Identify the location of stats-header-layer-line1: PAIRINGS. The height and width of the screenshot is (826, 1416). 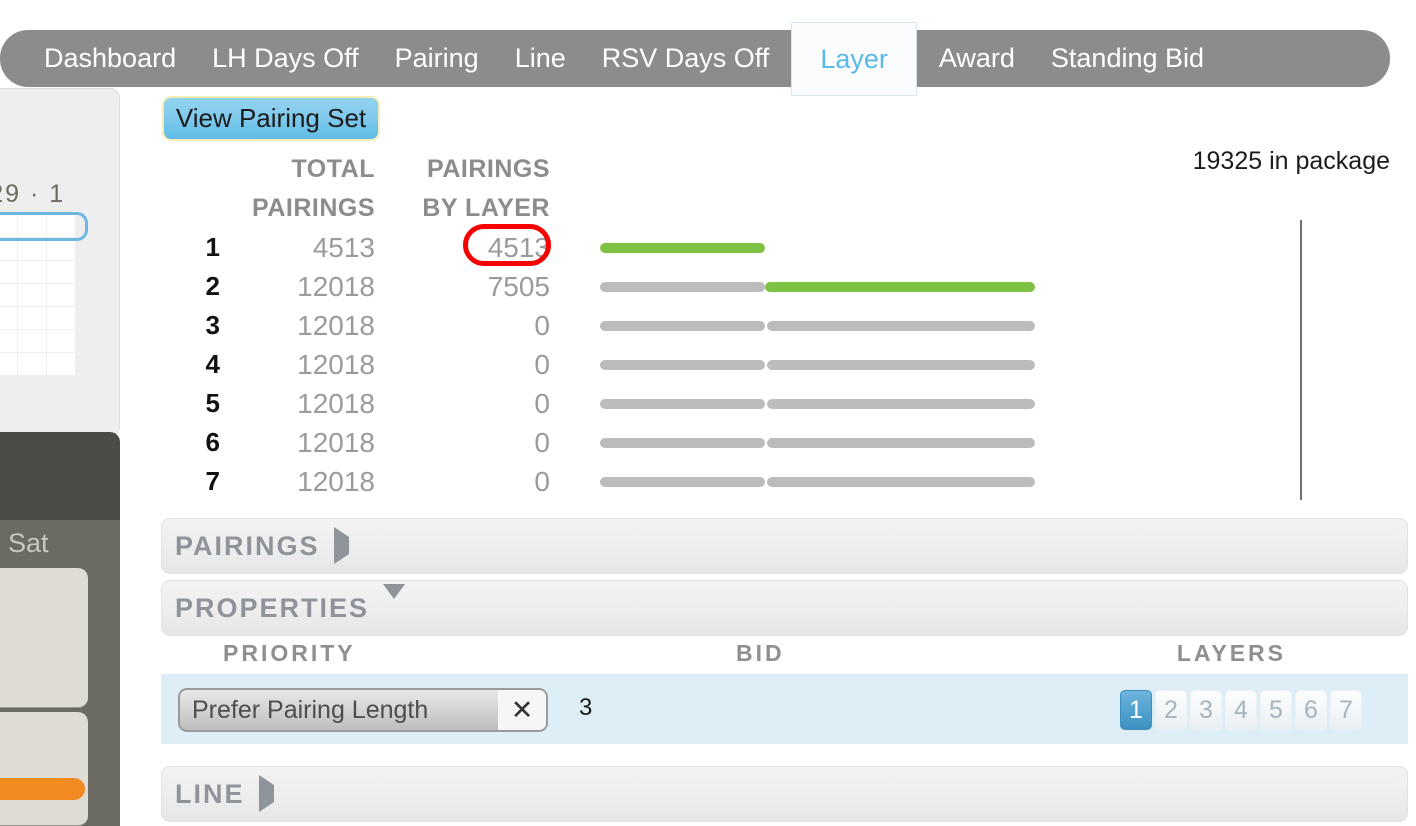
(488, 169).